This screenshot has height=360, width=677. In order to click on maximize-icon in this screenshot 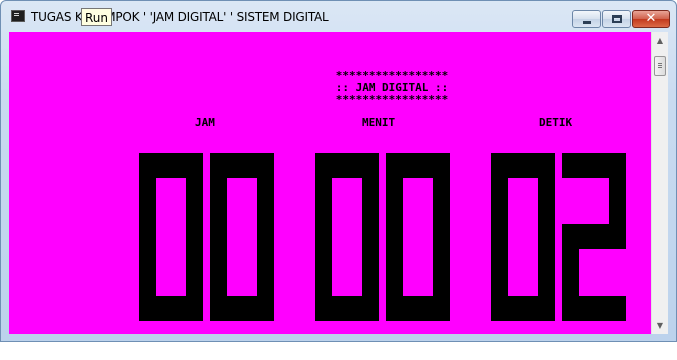, I will do `click(617, 19)`.